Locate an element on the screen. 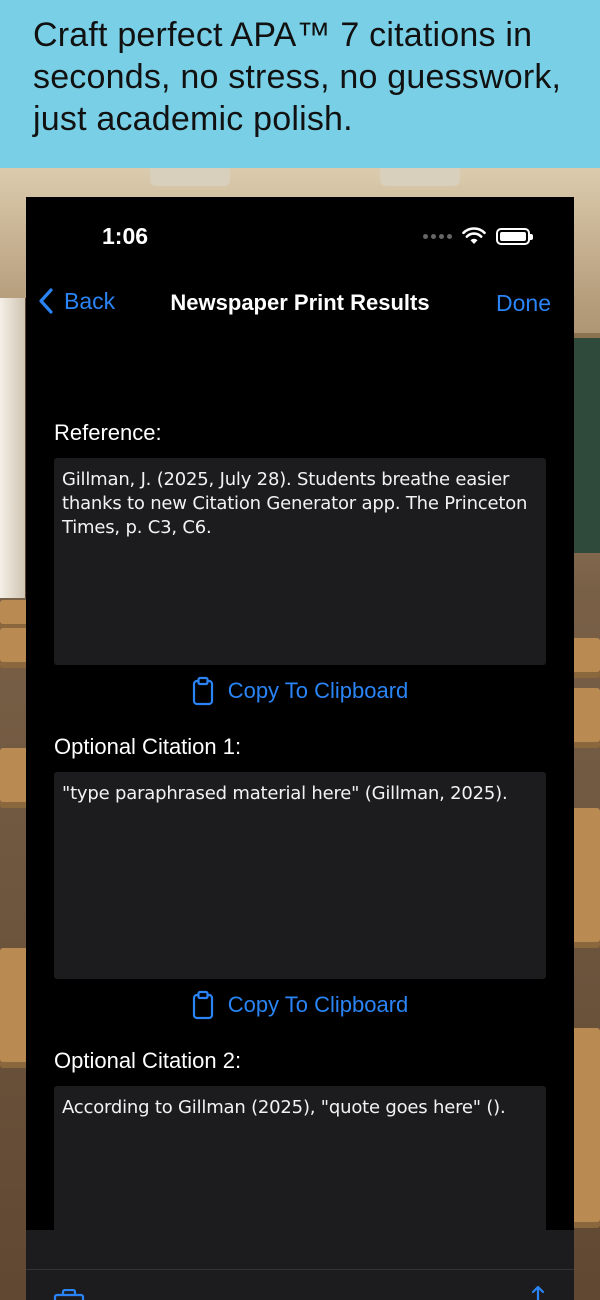 The height and width of the screenshot is (1300, 600). classroom-window is located at coordinates (14, 448).